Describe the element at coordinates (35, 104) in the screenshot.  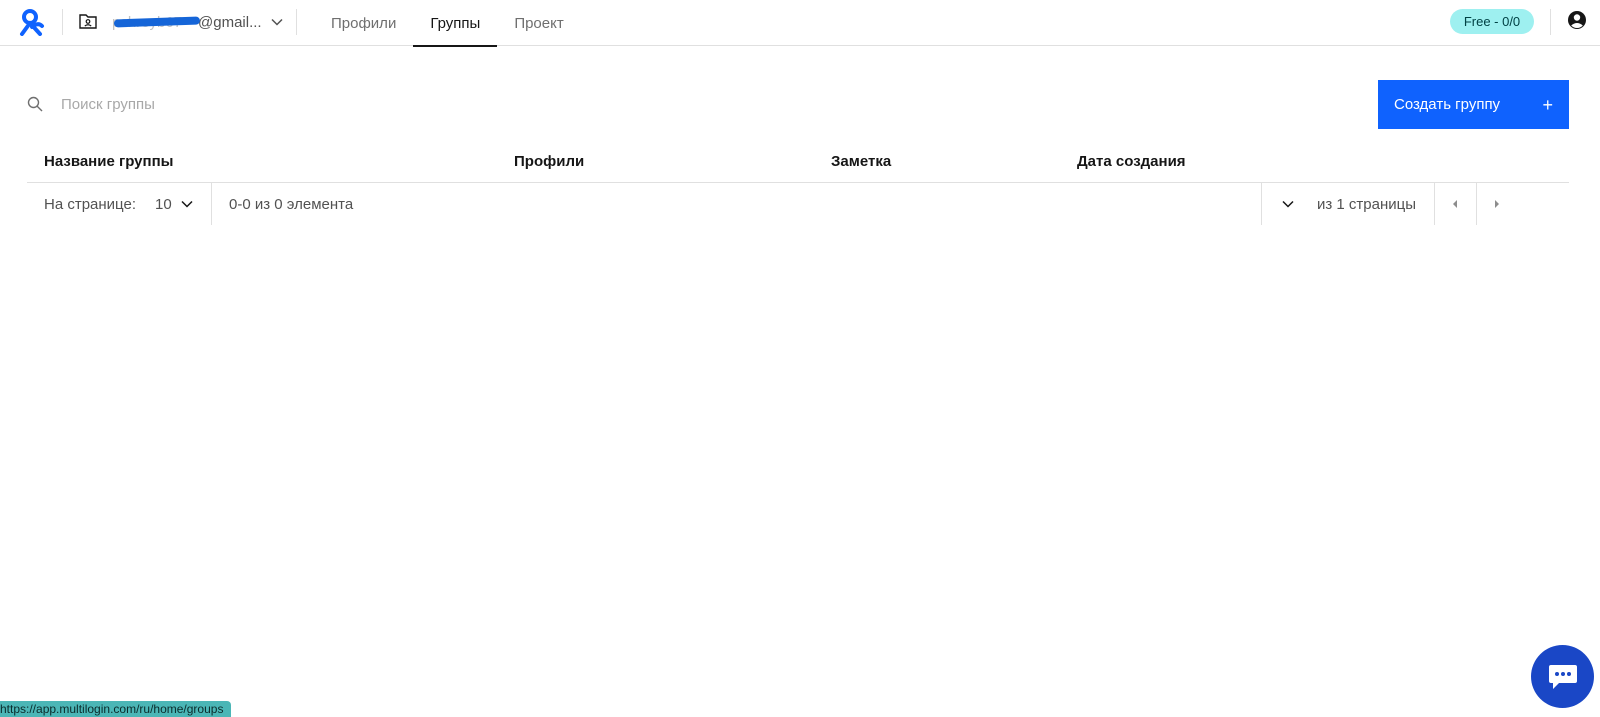
I see `search-icon` at that location.